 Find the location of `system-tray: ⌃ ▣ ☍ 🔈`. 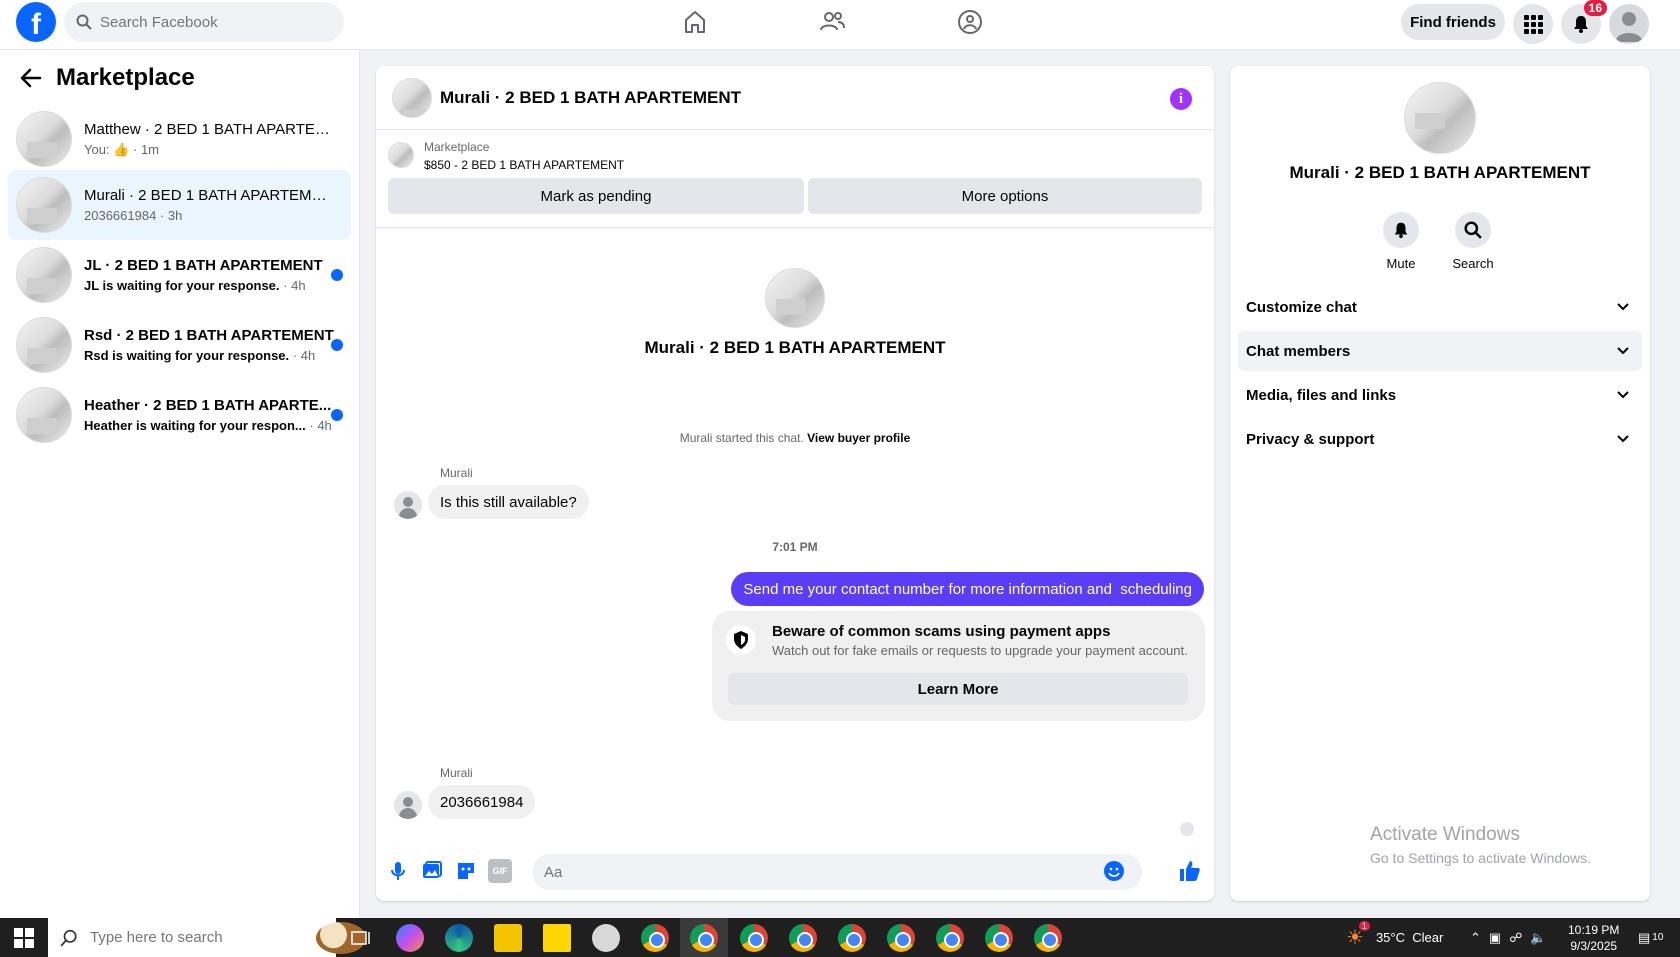

system-tray: ⌃ ▣ ☍ 🔈 is located at coordinates (1508, 937).